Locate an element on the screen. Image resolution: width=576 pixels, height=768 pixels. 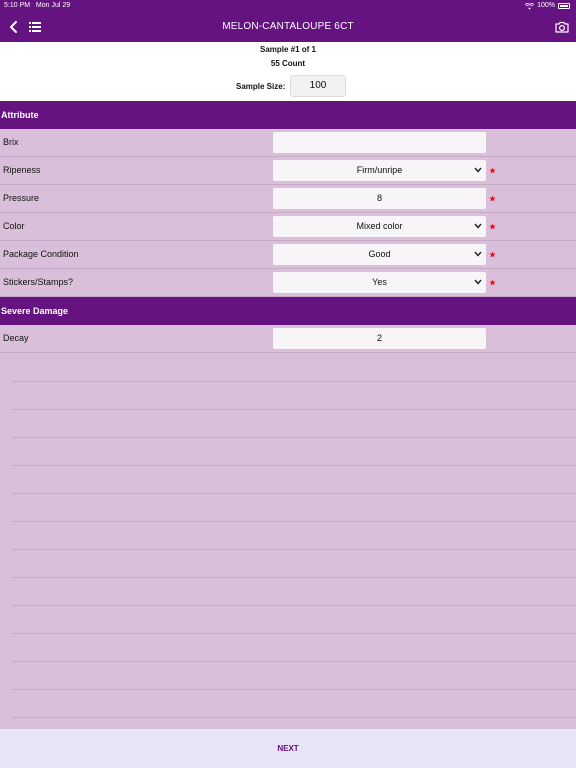
package-condition-select: Good is located at coordinates (379, 254).